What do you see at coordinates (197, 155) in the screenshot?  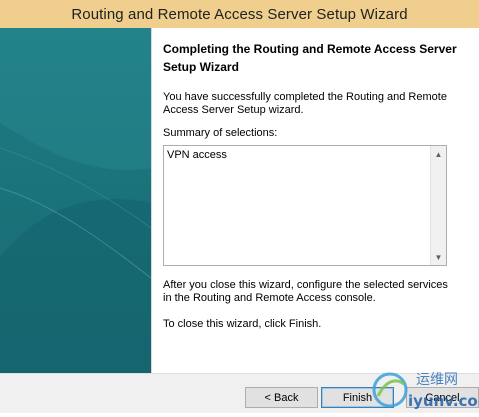 I see `summary-item: VPN access` at bounding box center [197, 155].